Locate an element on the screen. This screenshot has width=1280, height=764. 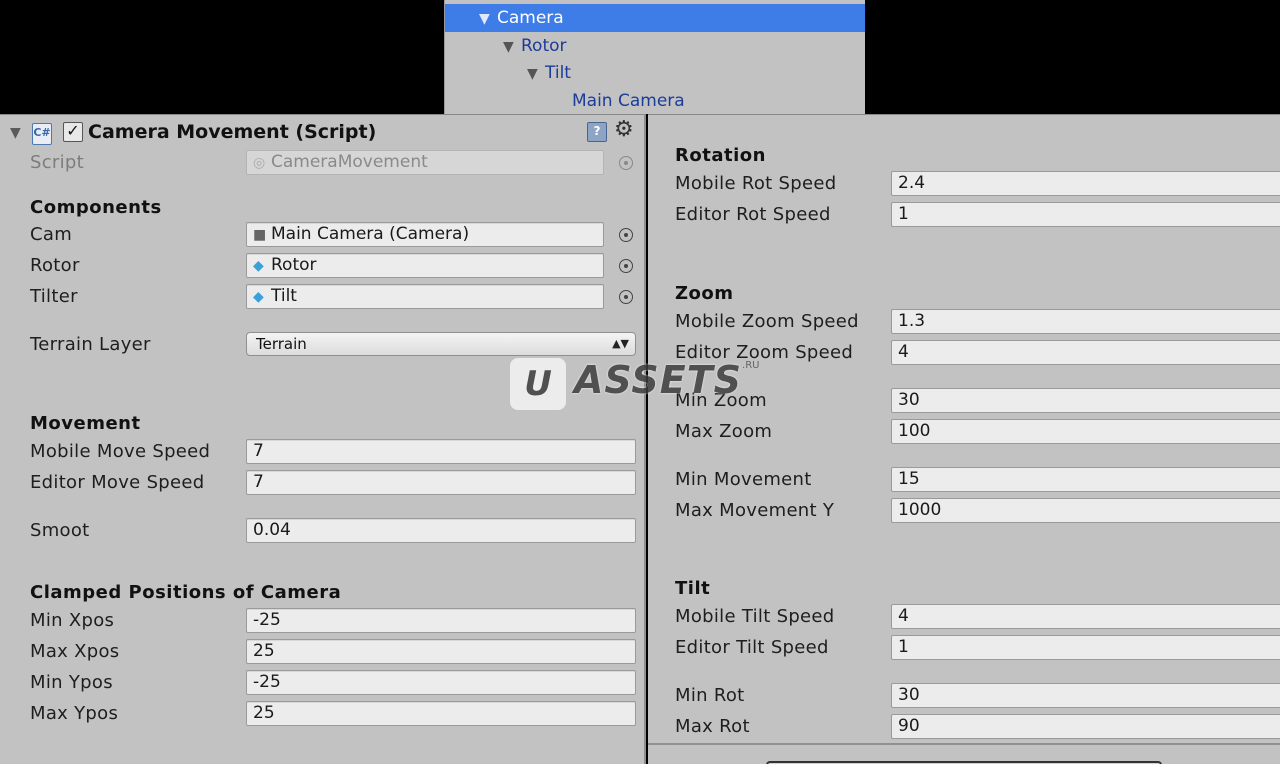
min-ypos-input: -25 is located at coordinates (441, 682).